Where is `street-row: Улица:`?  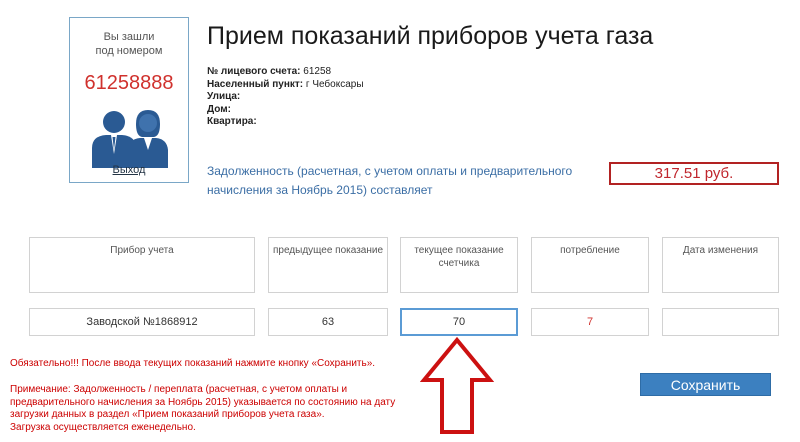
street-row: Улица: is located at coordinates (285, 97).